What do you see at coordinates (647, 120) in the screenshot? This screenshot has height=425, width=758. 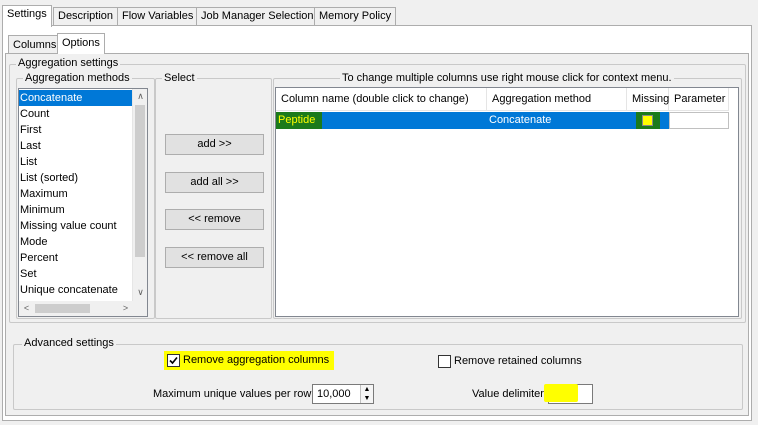 I see `missing-checkbox` at bounding box center [647, 120].